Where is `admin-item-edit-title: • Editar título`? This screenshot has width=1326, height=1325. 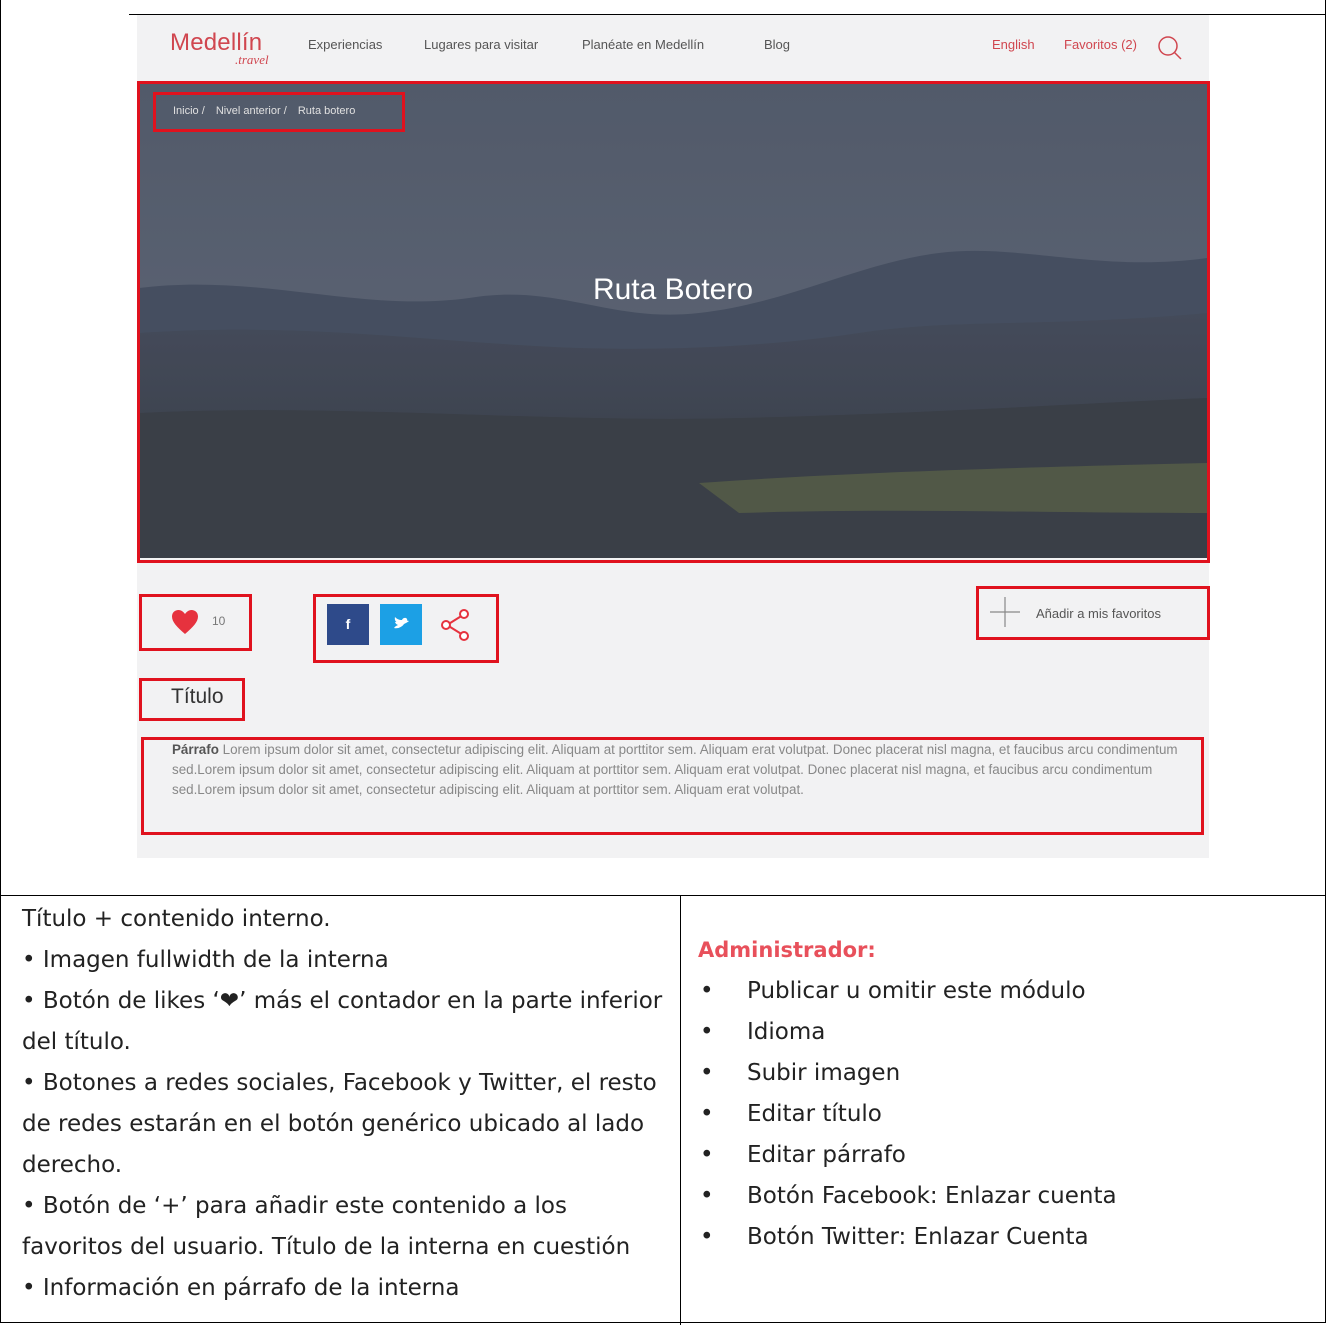
admin-item-edit-title: • Editar título is located at coordinates (1010, 1114).